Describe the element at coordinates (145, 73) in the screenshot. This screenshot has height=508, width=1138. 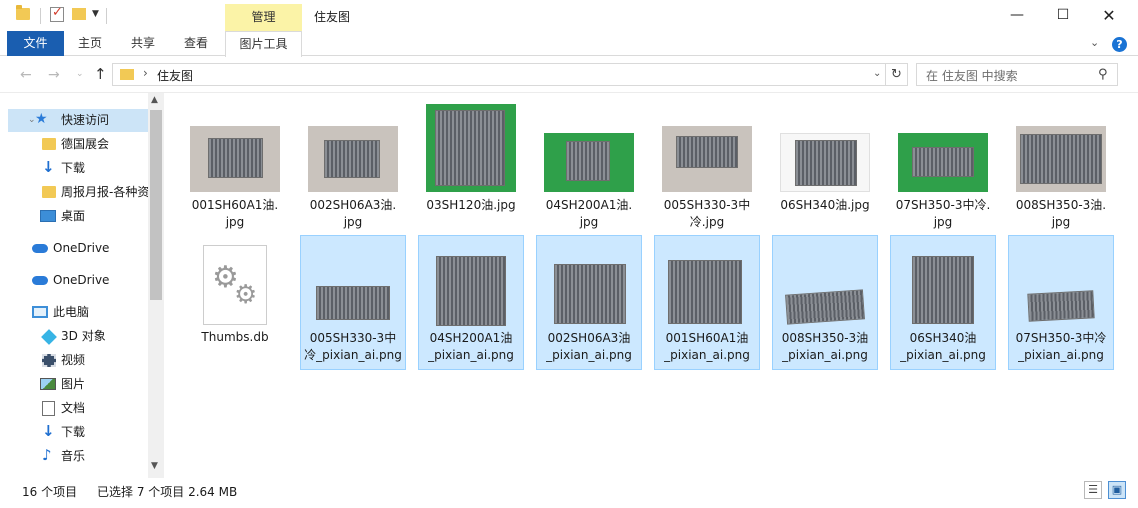
I see `chevron-right-icon: ›` at that location.